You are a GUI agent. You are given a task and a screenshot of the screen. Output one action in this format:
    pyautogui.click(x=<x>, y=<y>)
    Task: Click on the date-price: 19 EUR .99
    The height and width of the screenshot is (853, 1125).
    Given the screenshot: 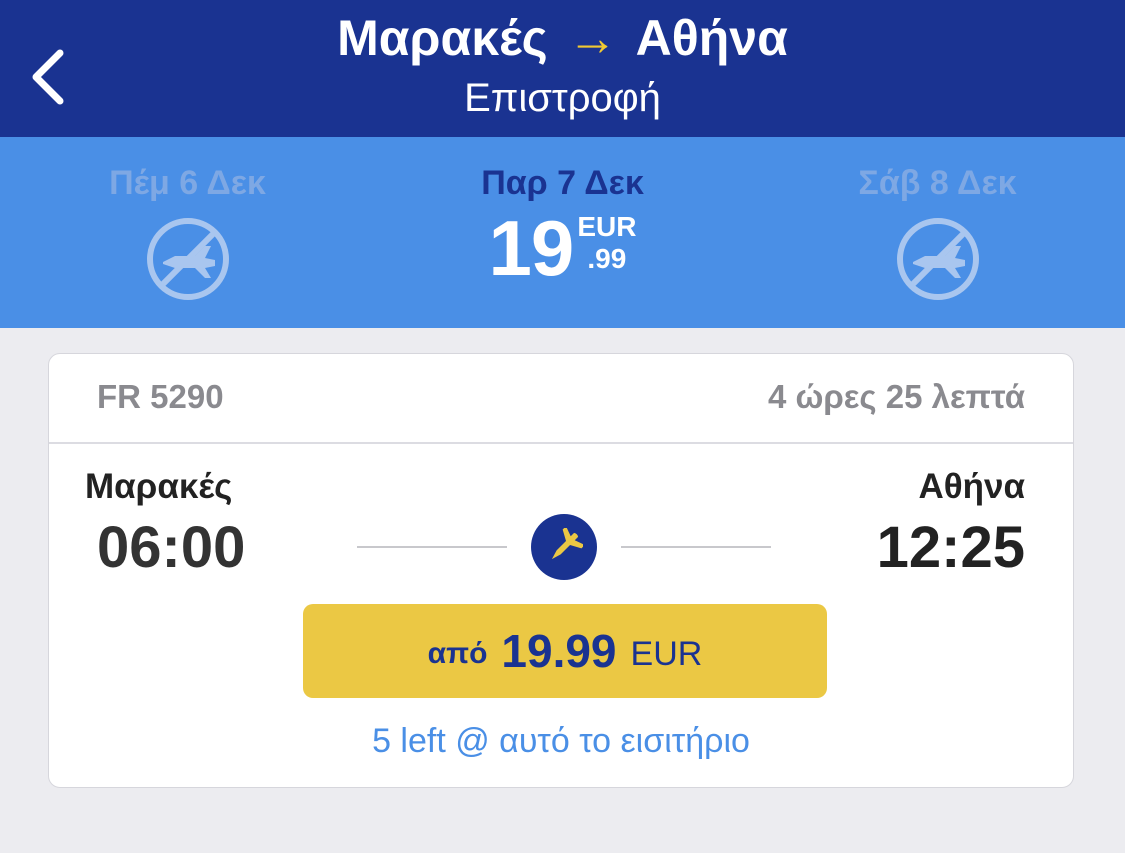 What is the action you would take?
    pyautogui.click(x=562, y=248)
    